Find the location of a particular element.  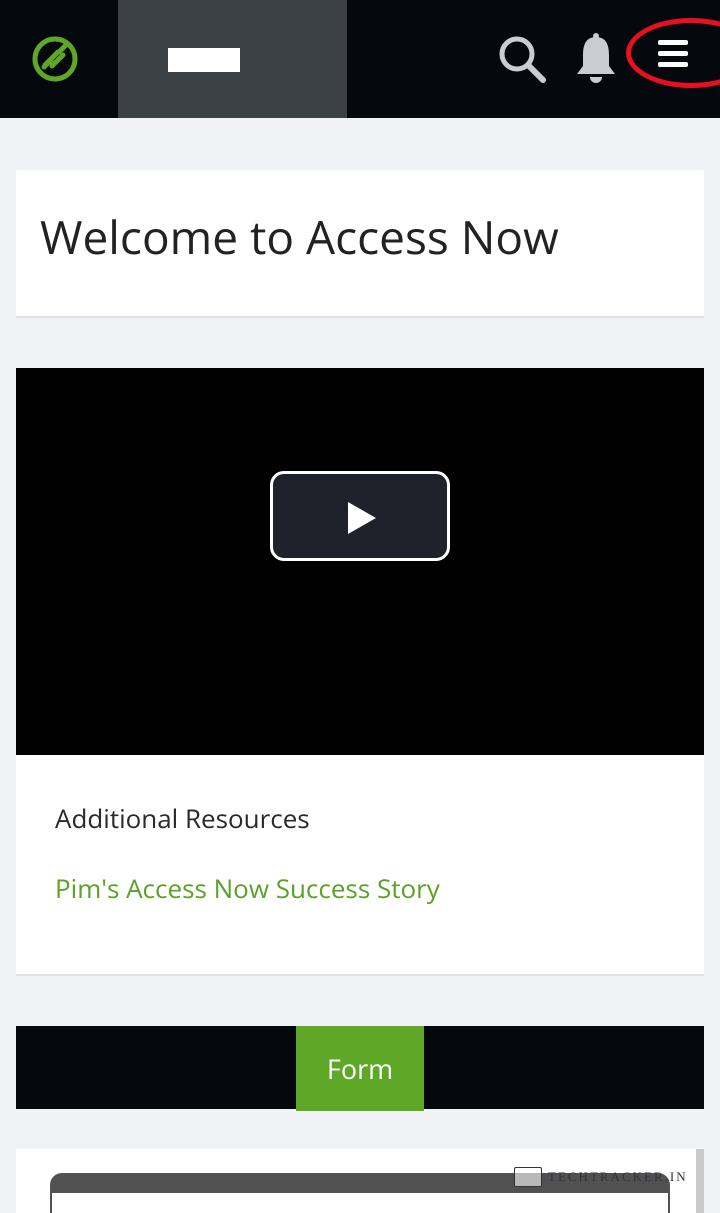

page-title: Welcome to Access Now is located at coordinates (299, 237).